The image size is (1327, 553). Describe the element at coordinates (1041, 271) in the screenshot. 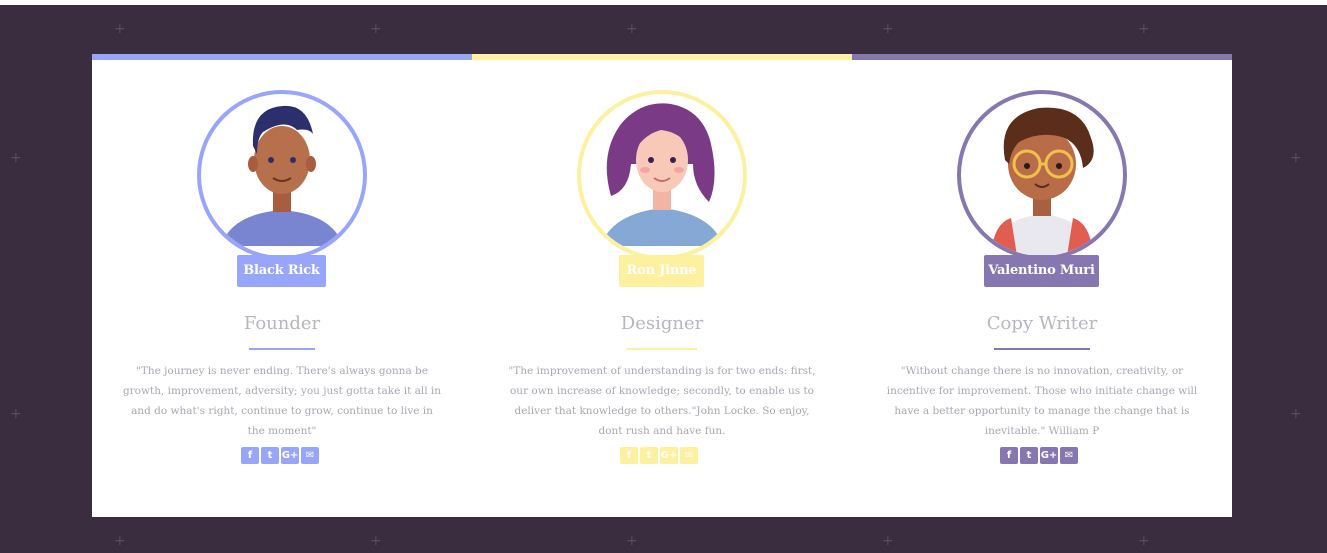

I see `name-badge: Valentino Muri` at that location.